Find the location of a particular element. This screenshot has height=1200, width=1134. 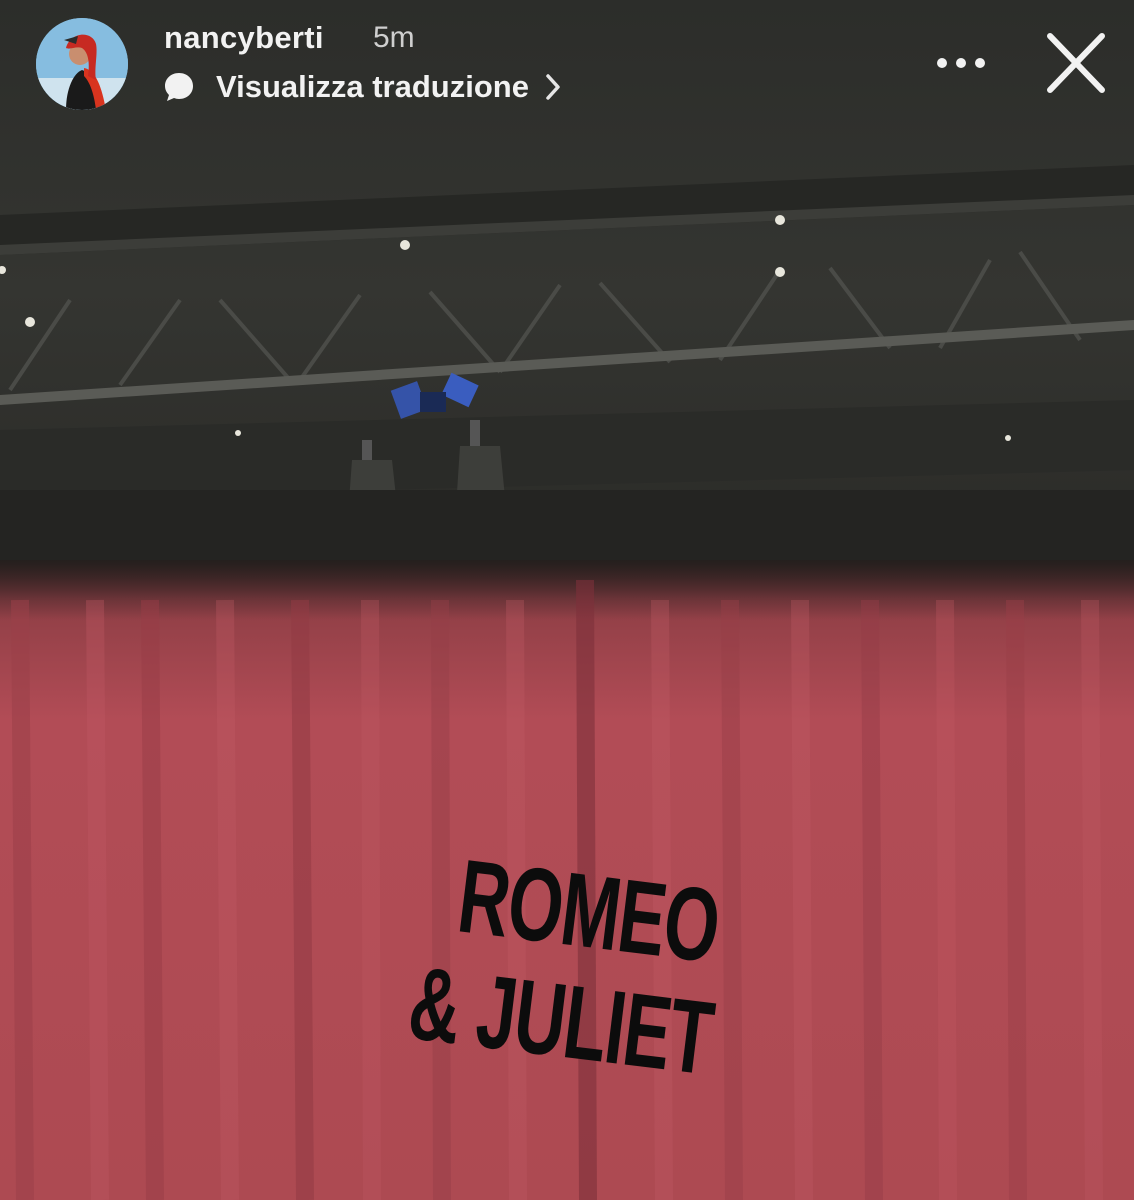

view-translation-label: Visualizza traduzione is located at coordinates (372, 86).